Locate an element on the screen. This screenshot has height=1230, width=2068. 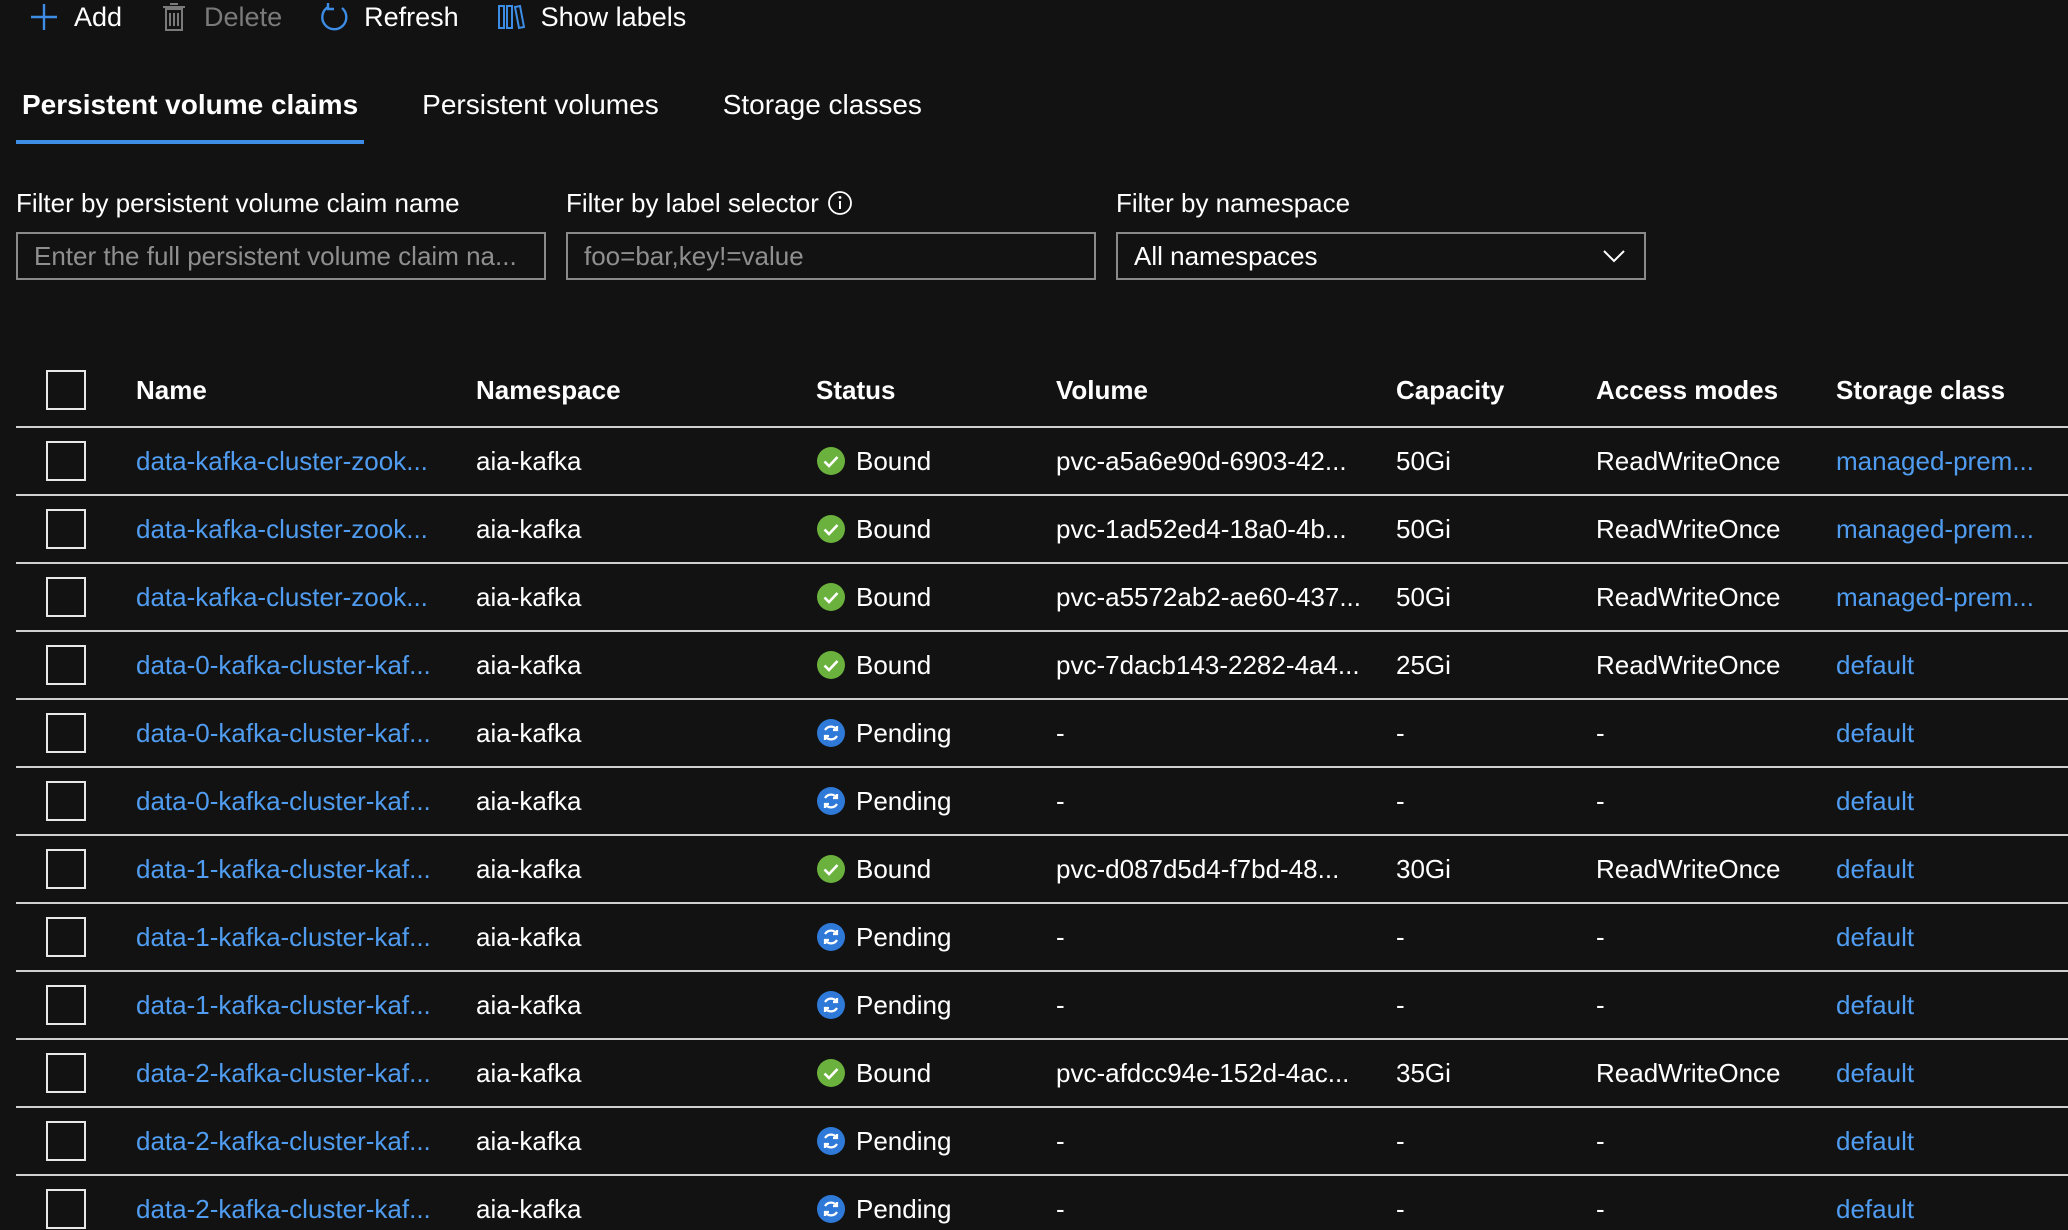
volume-cell: - is located at coordinates (1060, 936).